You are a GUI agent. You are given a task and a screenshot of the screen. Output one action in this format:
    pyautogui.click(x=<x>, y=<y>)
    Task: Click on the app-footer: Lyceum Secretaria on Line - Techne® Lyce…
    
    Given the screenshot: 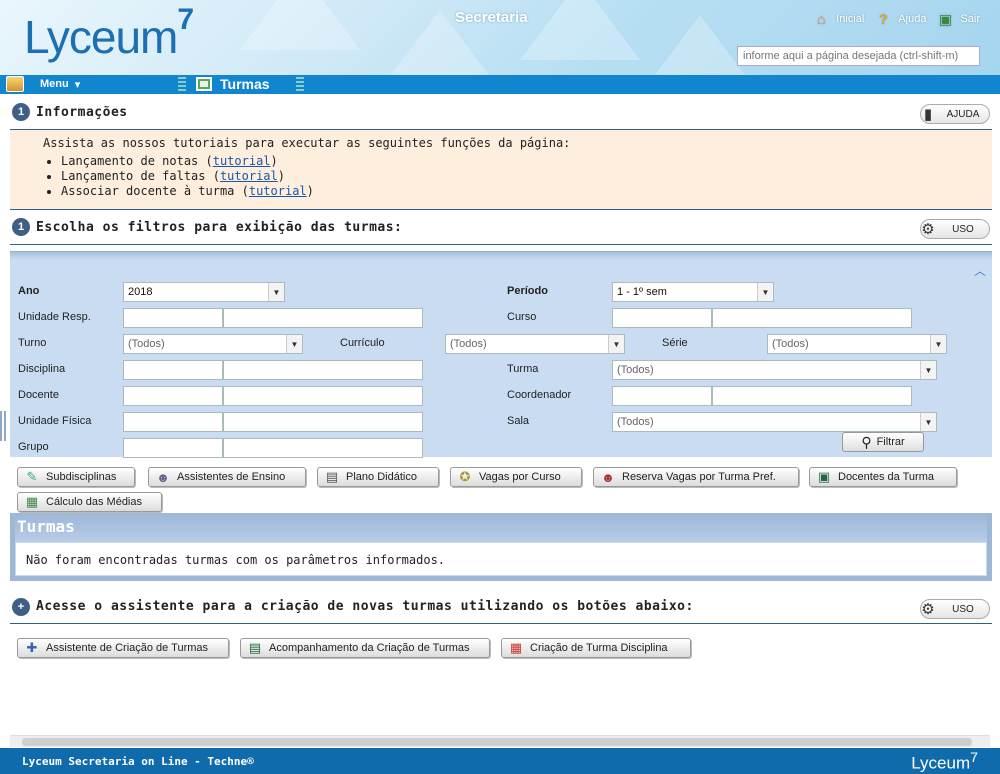 What is the action you would take?
    pyautogui.click(x=500, y=761)
    